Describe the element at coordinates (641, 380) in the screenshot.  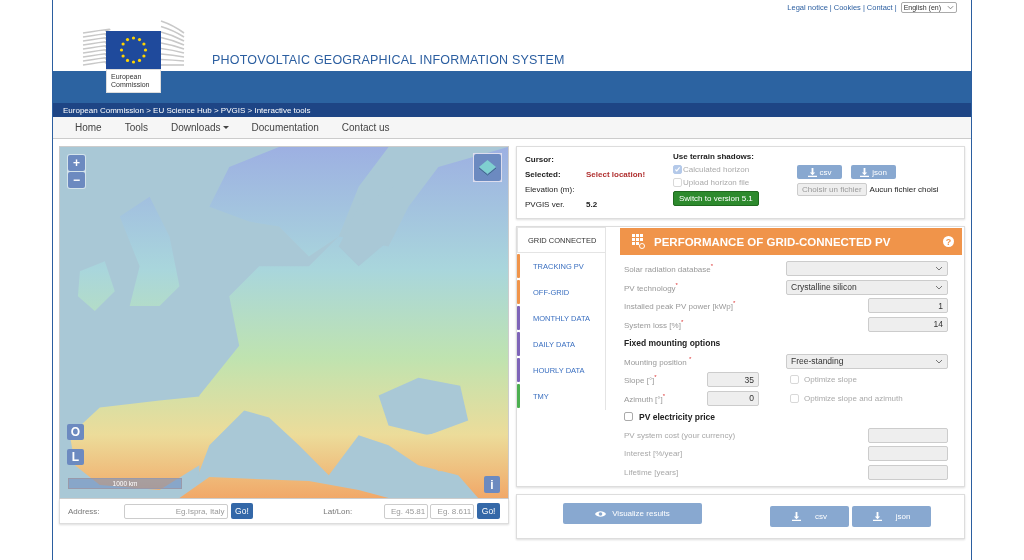
I see `field-label: Slope [°]$^{*}$` at that location.